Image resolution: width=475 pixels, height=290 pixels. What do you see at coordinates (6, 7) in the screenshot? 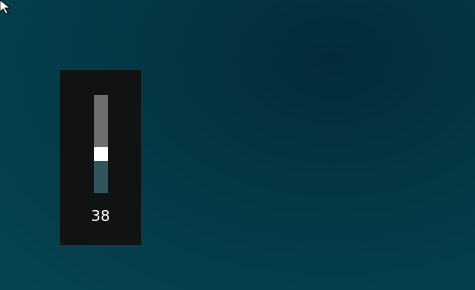
I see `arrow-pointer-icon` at bounding box center [6, 7].